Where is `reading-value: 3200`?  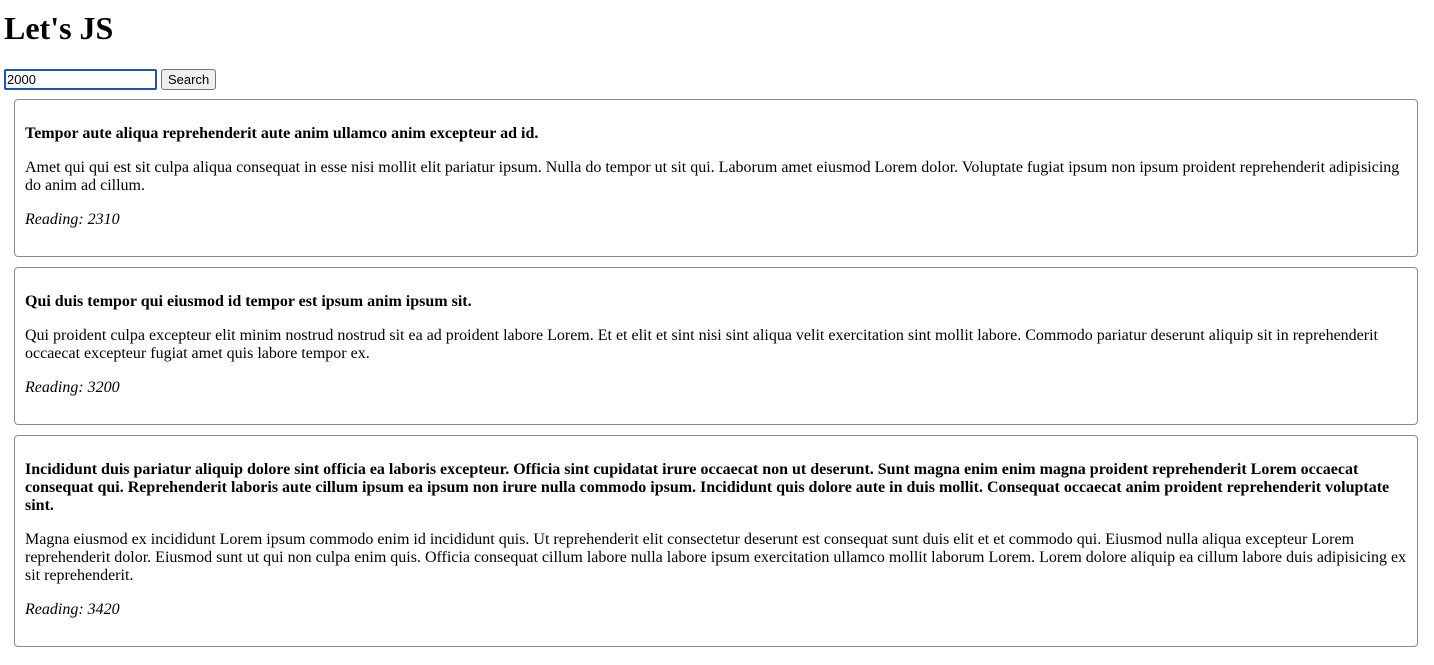 reading-value: 3200 is located at coordinates (103, 387).